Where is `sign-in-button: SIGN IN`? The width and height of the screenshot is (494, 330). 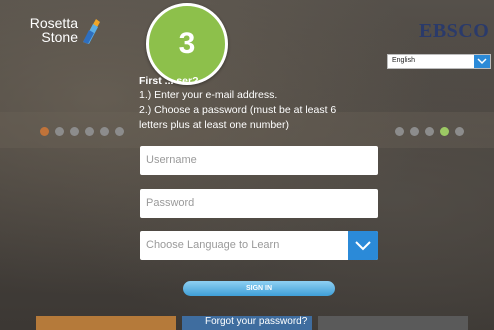 sign-in-button: SIGN IN is located at coordinates (259, 288).